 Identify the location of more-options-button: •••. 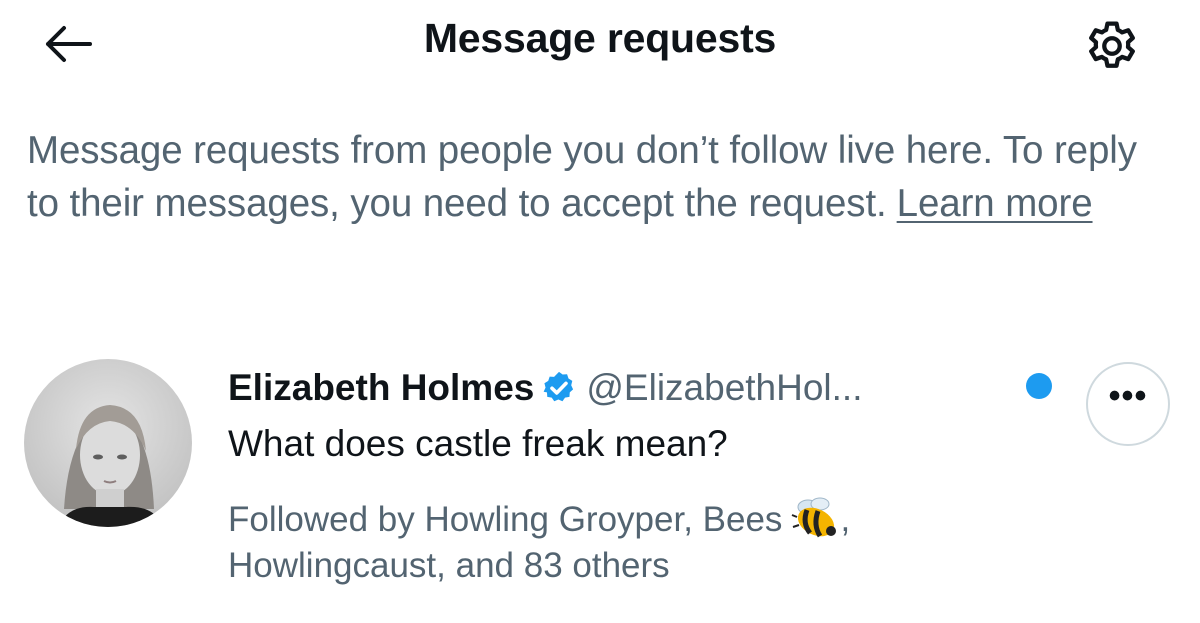
(1128, 404).